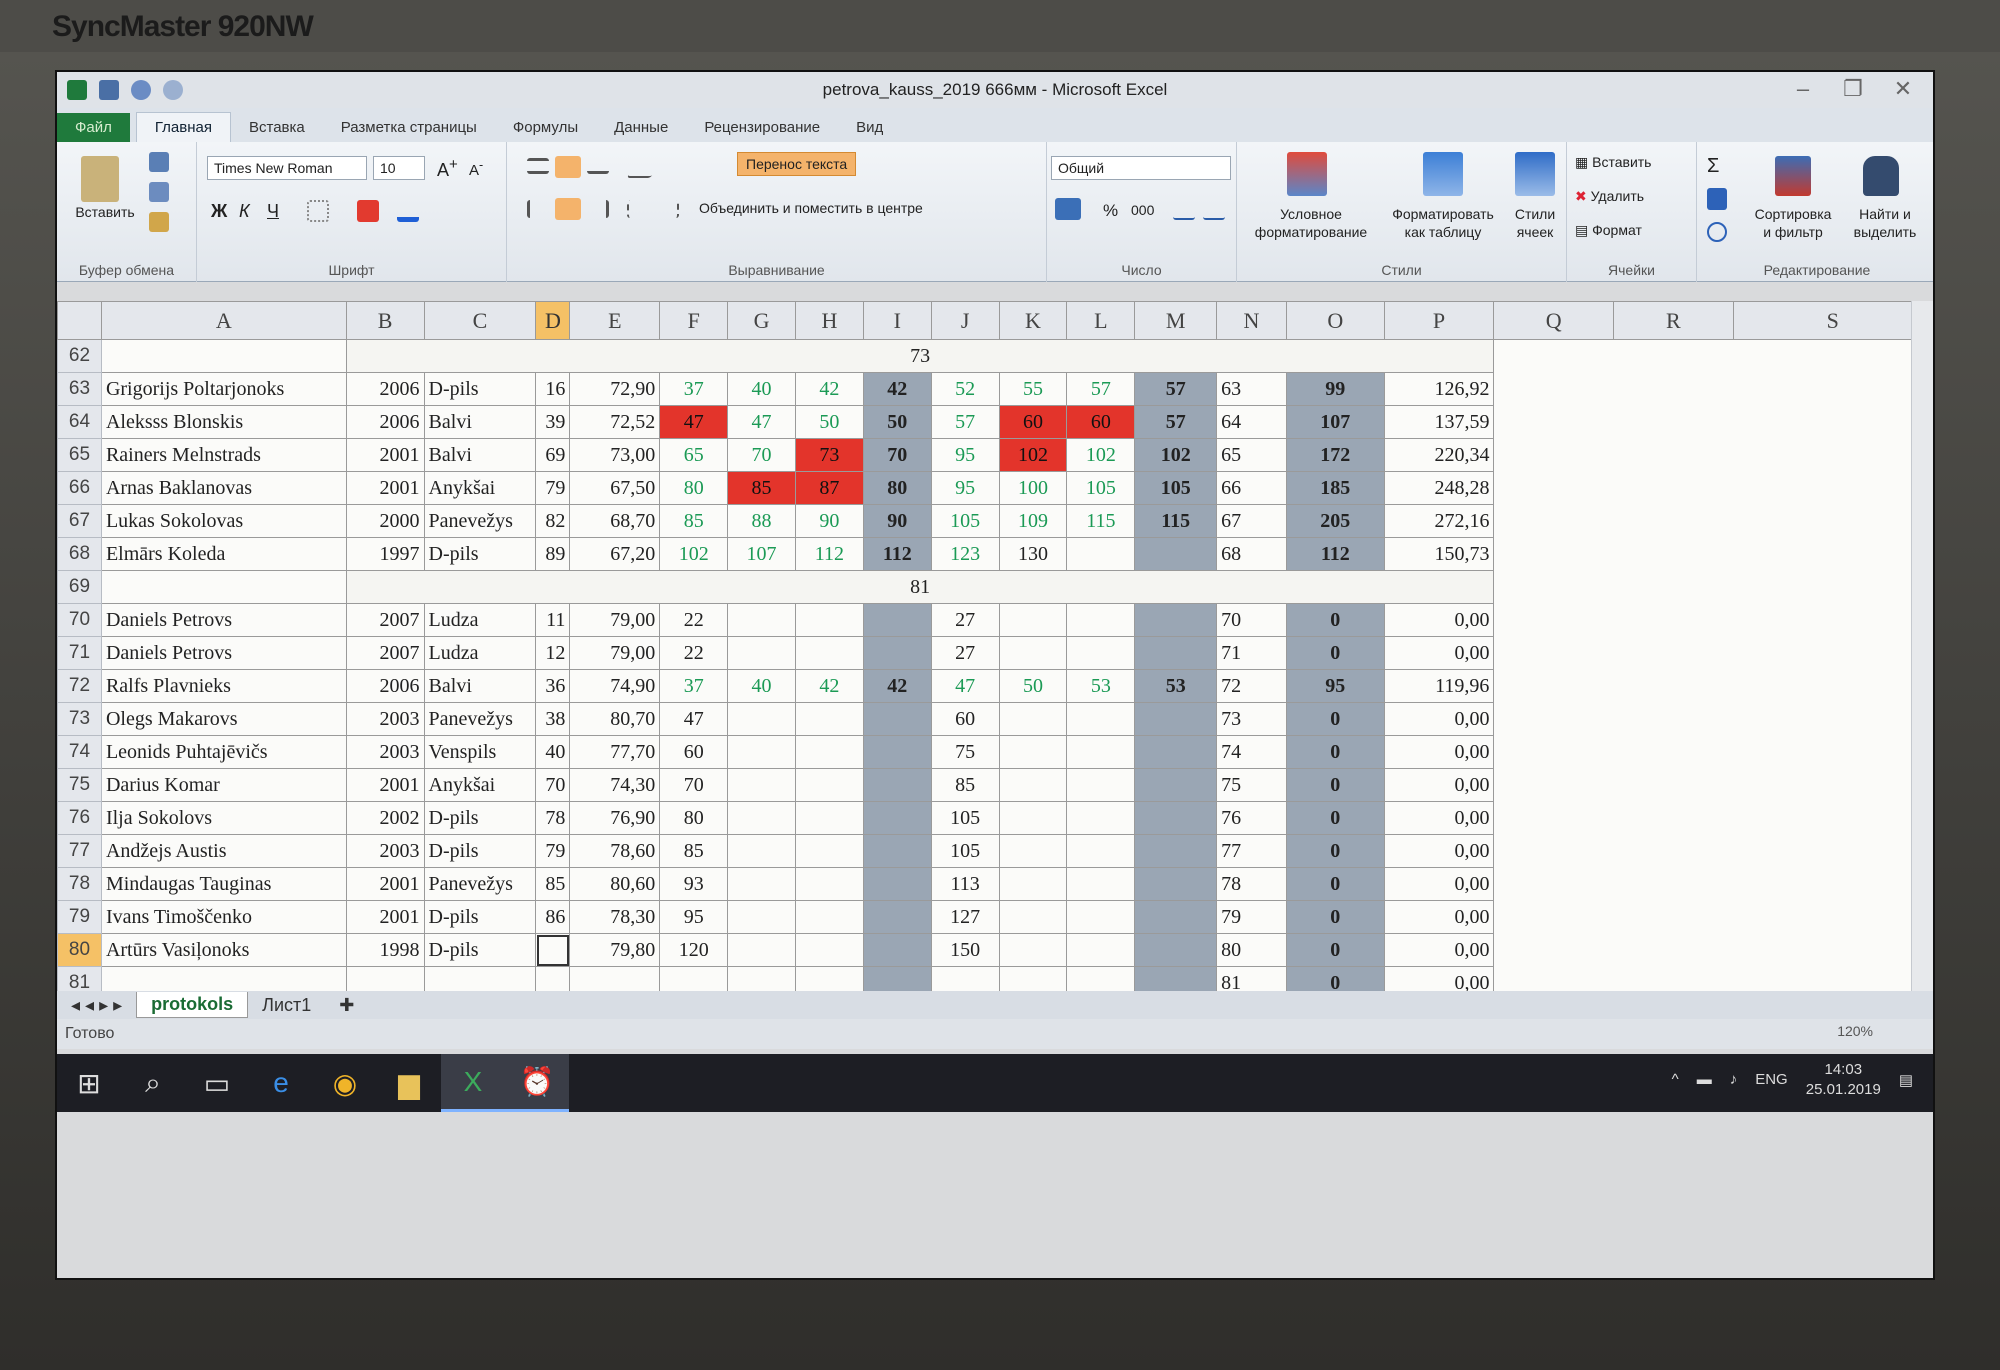 The height and width of the screenshot is (1370, 2000). What do you see at coordinates (368, 211) in the screenshot?
I see `fill-color-icon` at bounding box center [368, 211].